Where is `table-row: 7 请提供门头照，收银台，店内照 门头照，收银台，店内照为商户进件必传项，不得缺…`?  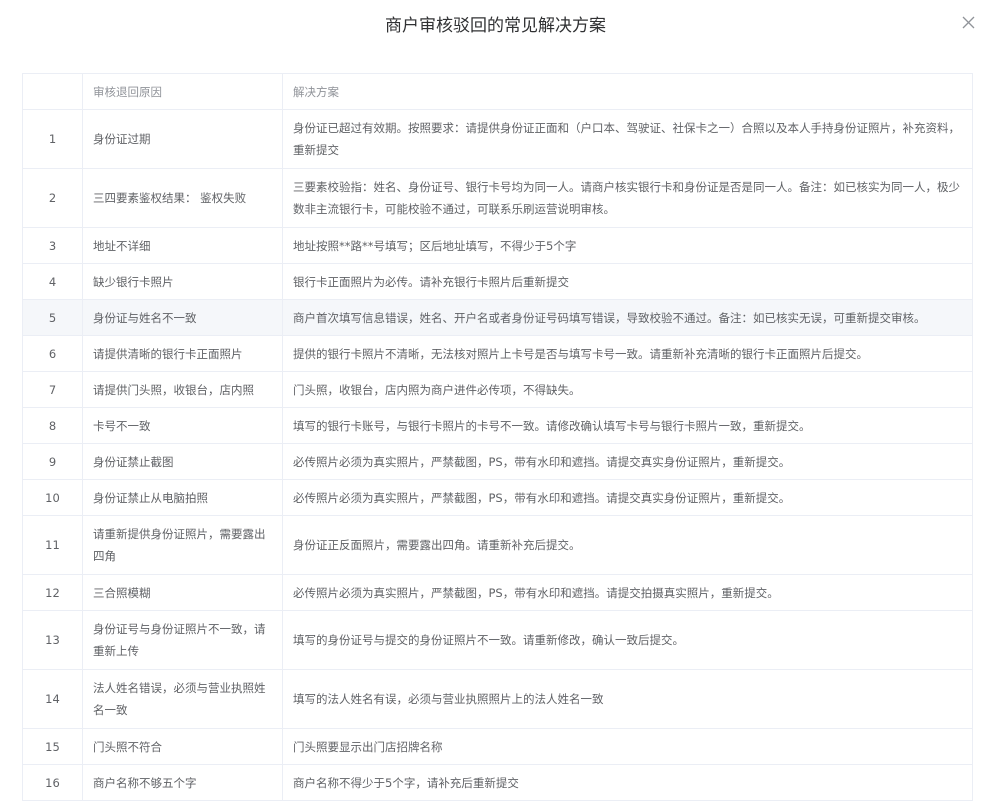
table-row: 7 请提供门头照，收银台，店内照 门头照，收银台，店内照为商户进件必传项，不得缺… is located at coordinates (497, 389).